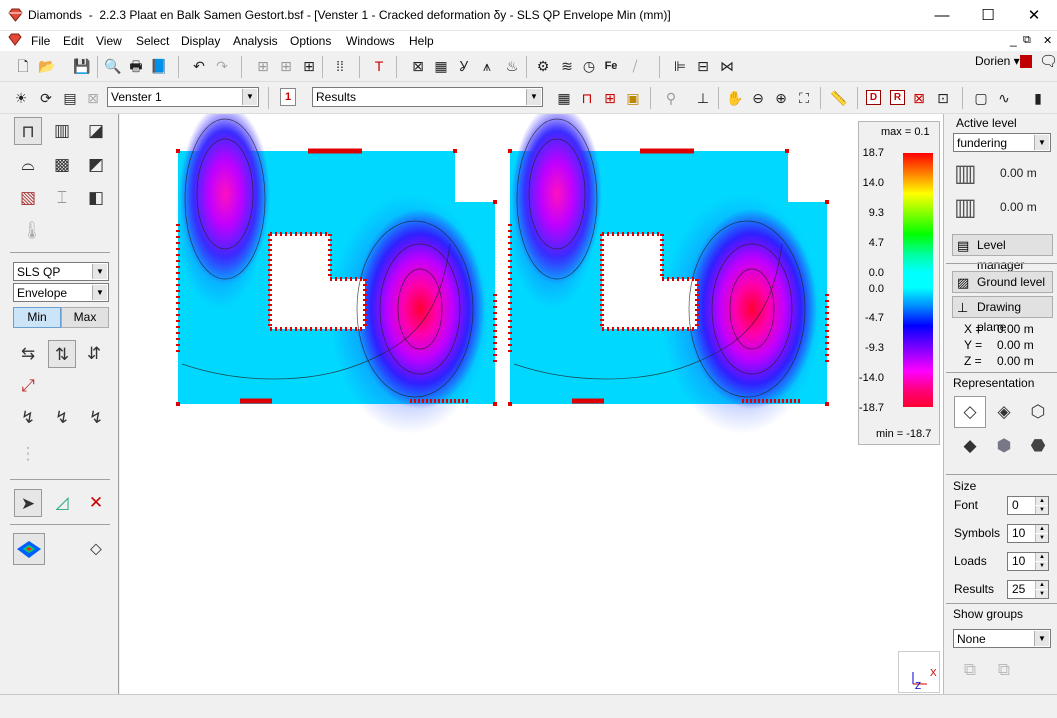  Describe the element at coordinates (136, 66) in the screenshot. I see `print-icon: 🖶` at that location.